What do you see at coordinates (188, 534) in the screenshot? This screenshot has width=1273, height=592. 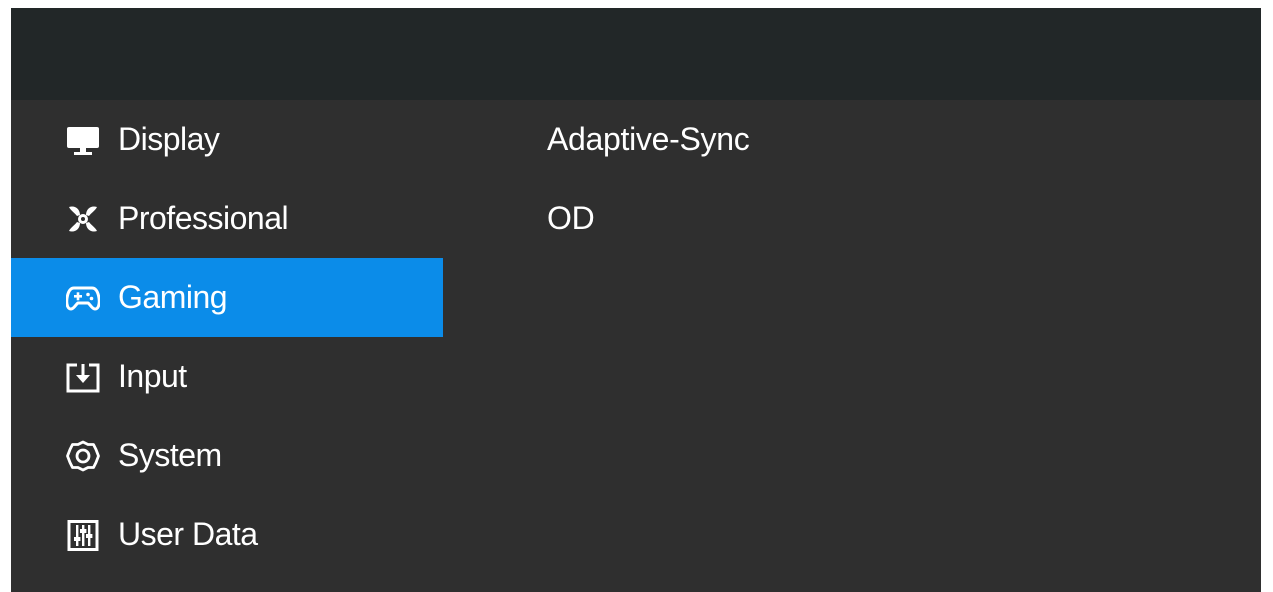 I see `menu-item-label: User Data` at bounding box center [188, 534].